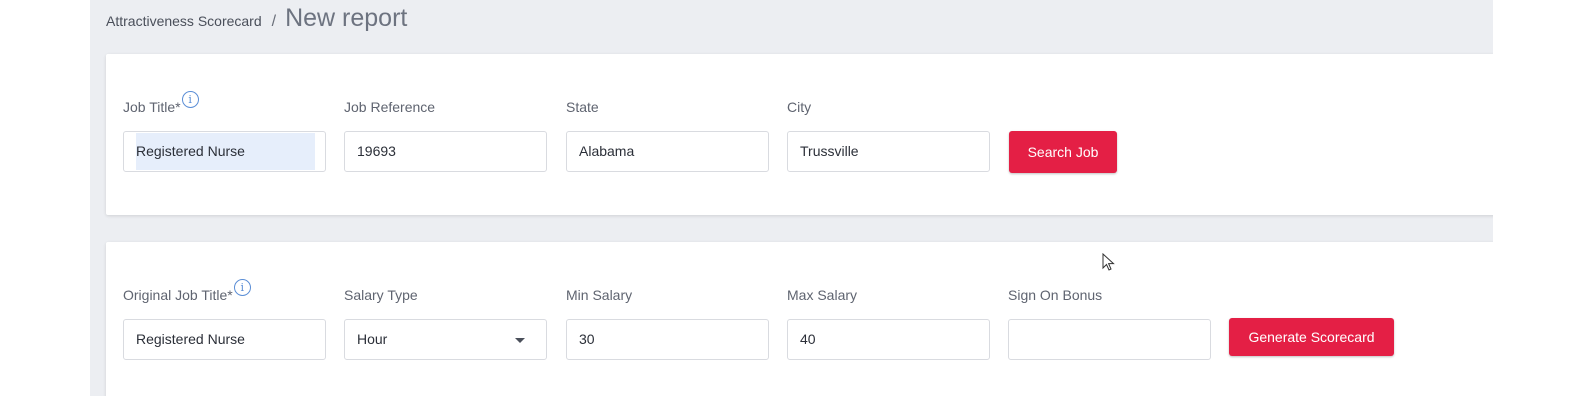 Image resolution: width=1584 pixels, height=396 pixels. I want to click on original-job-title-label-text: Original Job Title*, so click(178, 295).